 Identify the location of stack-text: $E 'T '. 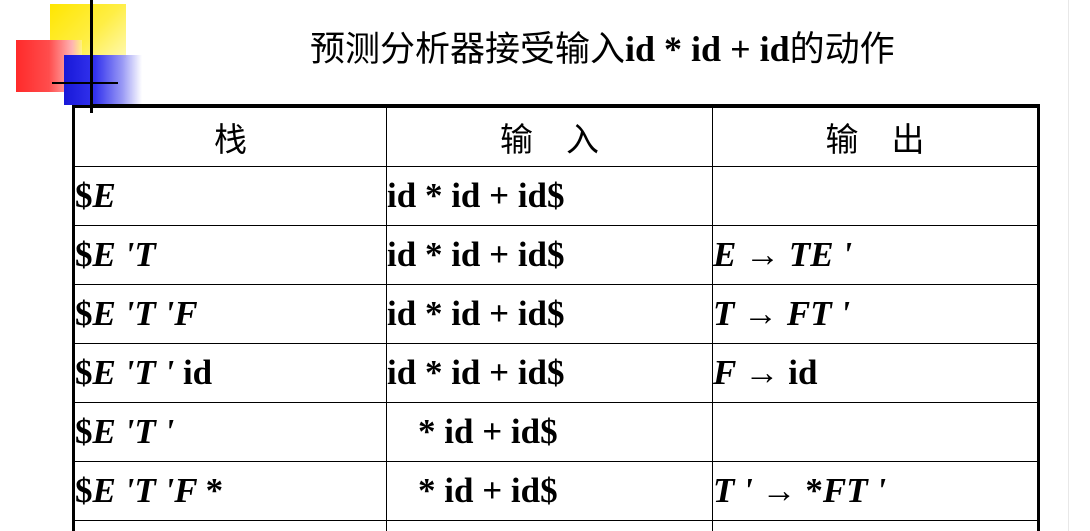
(125, 431).